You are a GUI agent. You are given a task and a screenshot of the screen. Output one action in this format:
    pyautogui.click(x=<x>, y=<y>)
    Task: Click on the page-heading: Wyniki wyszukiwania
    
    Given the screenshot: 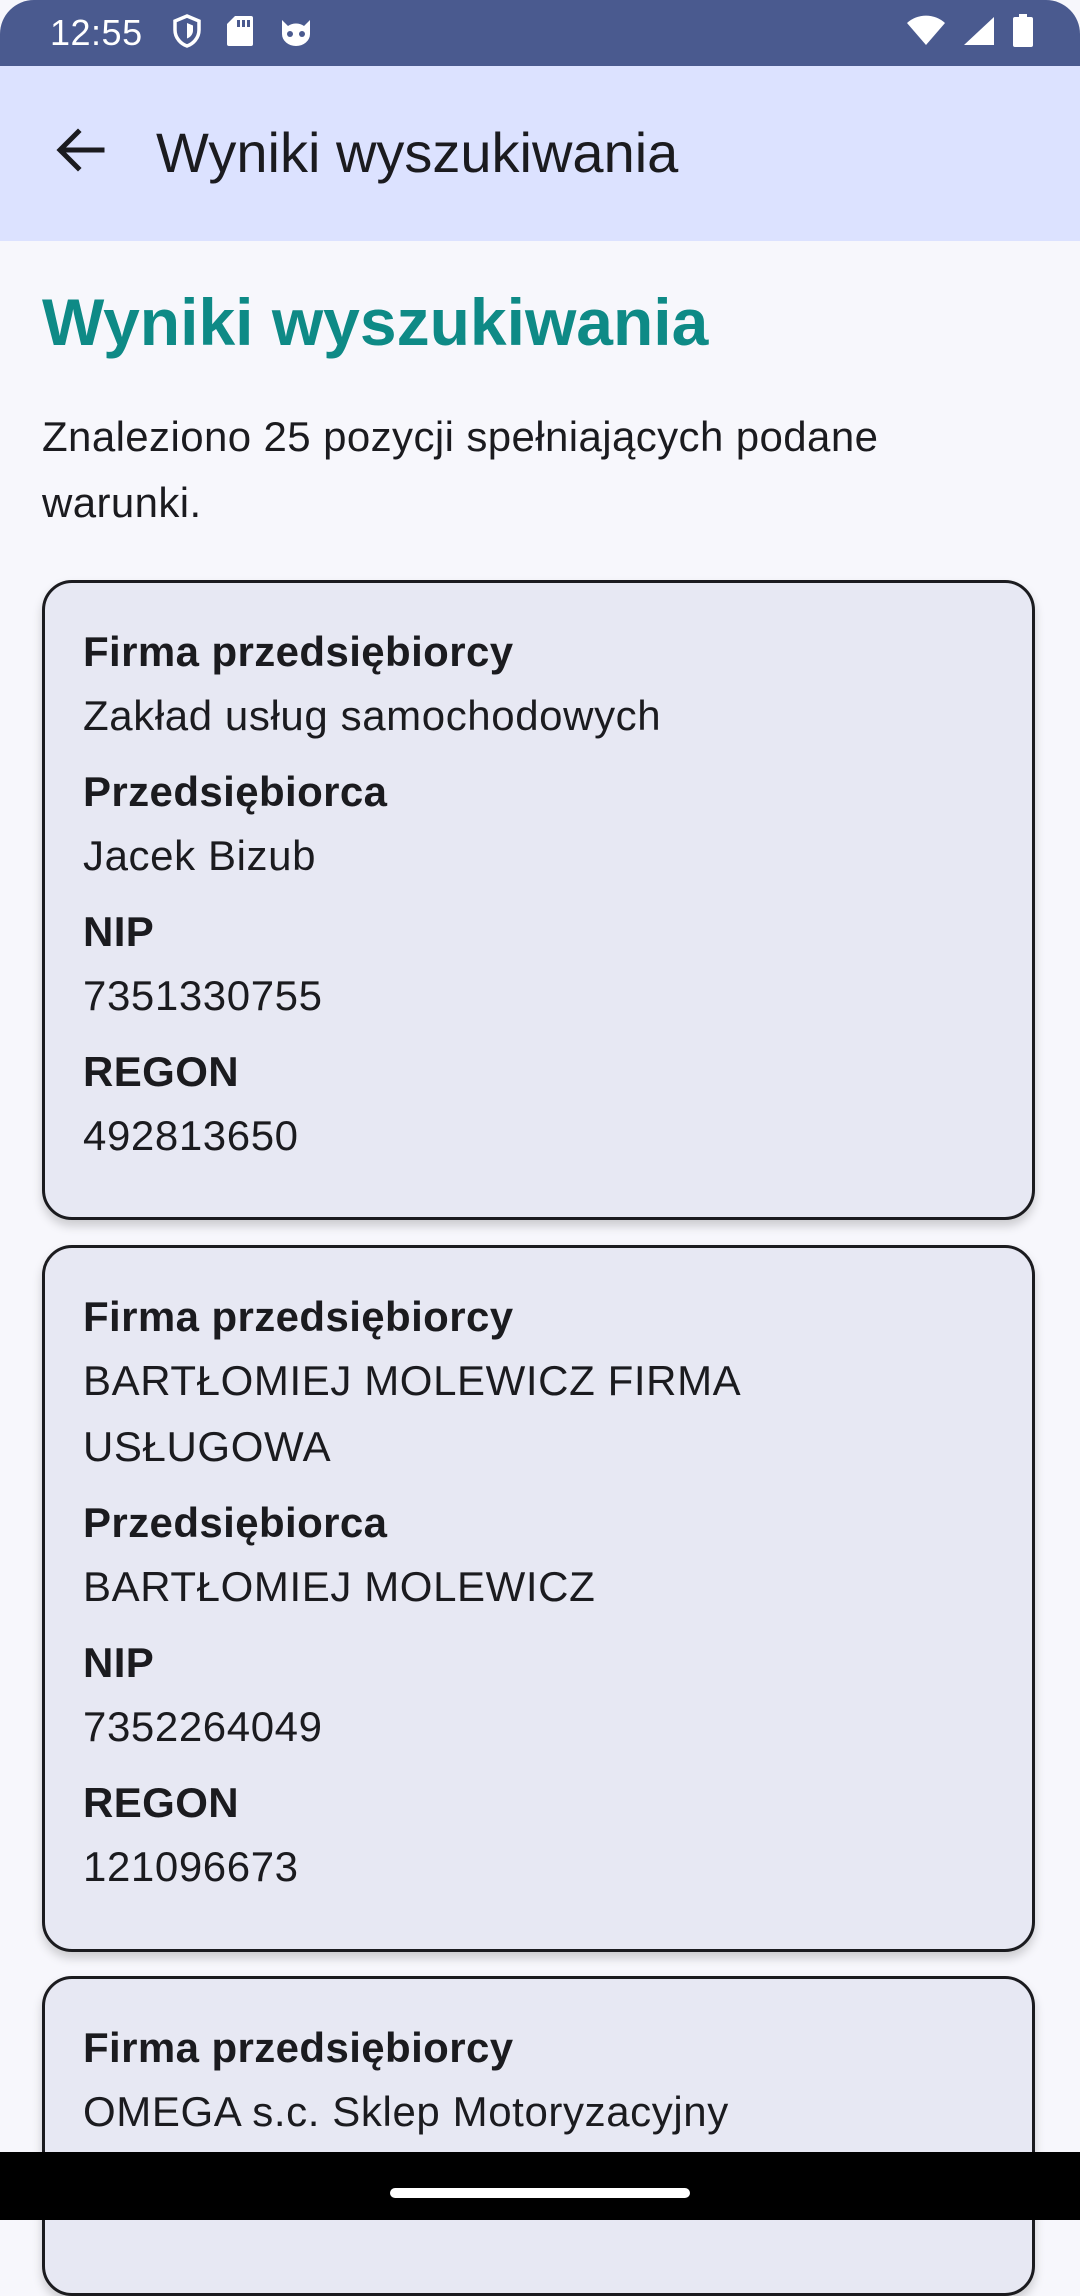 What is the action you would take?
    pyautogui.click(x=375, y=322)
    